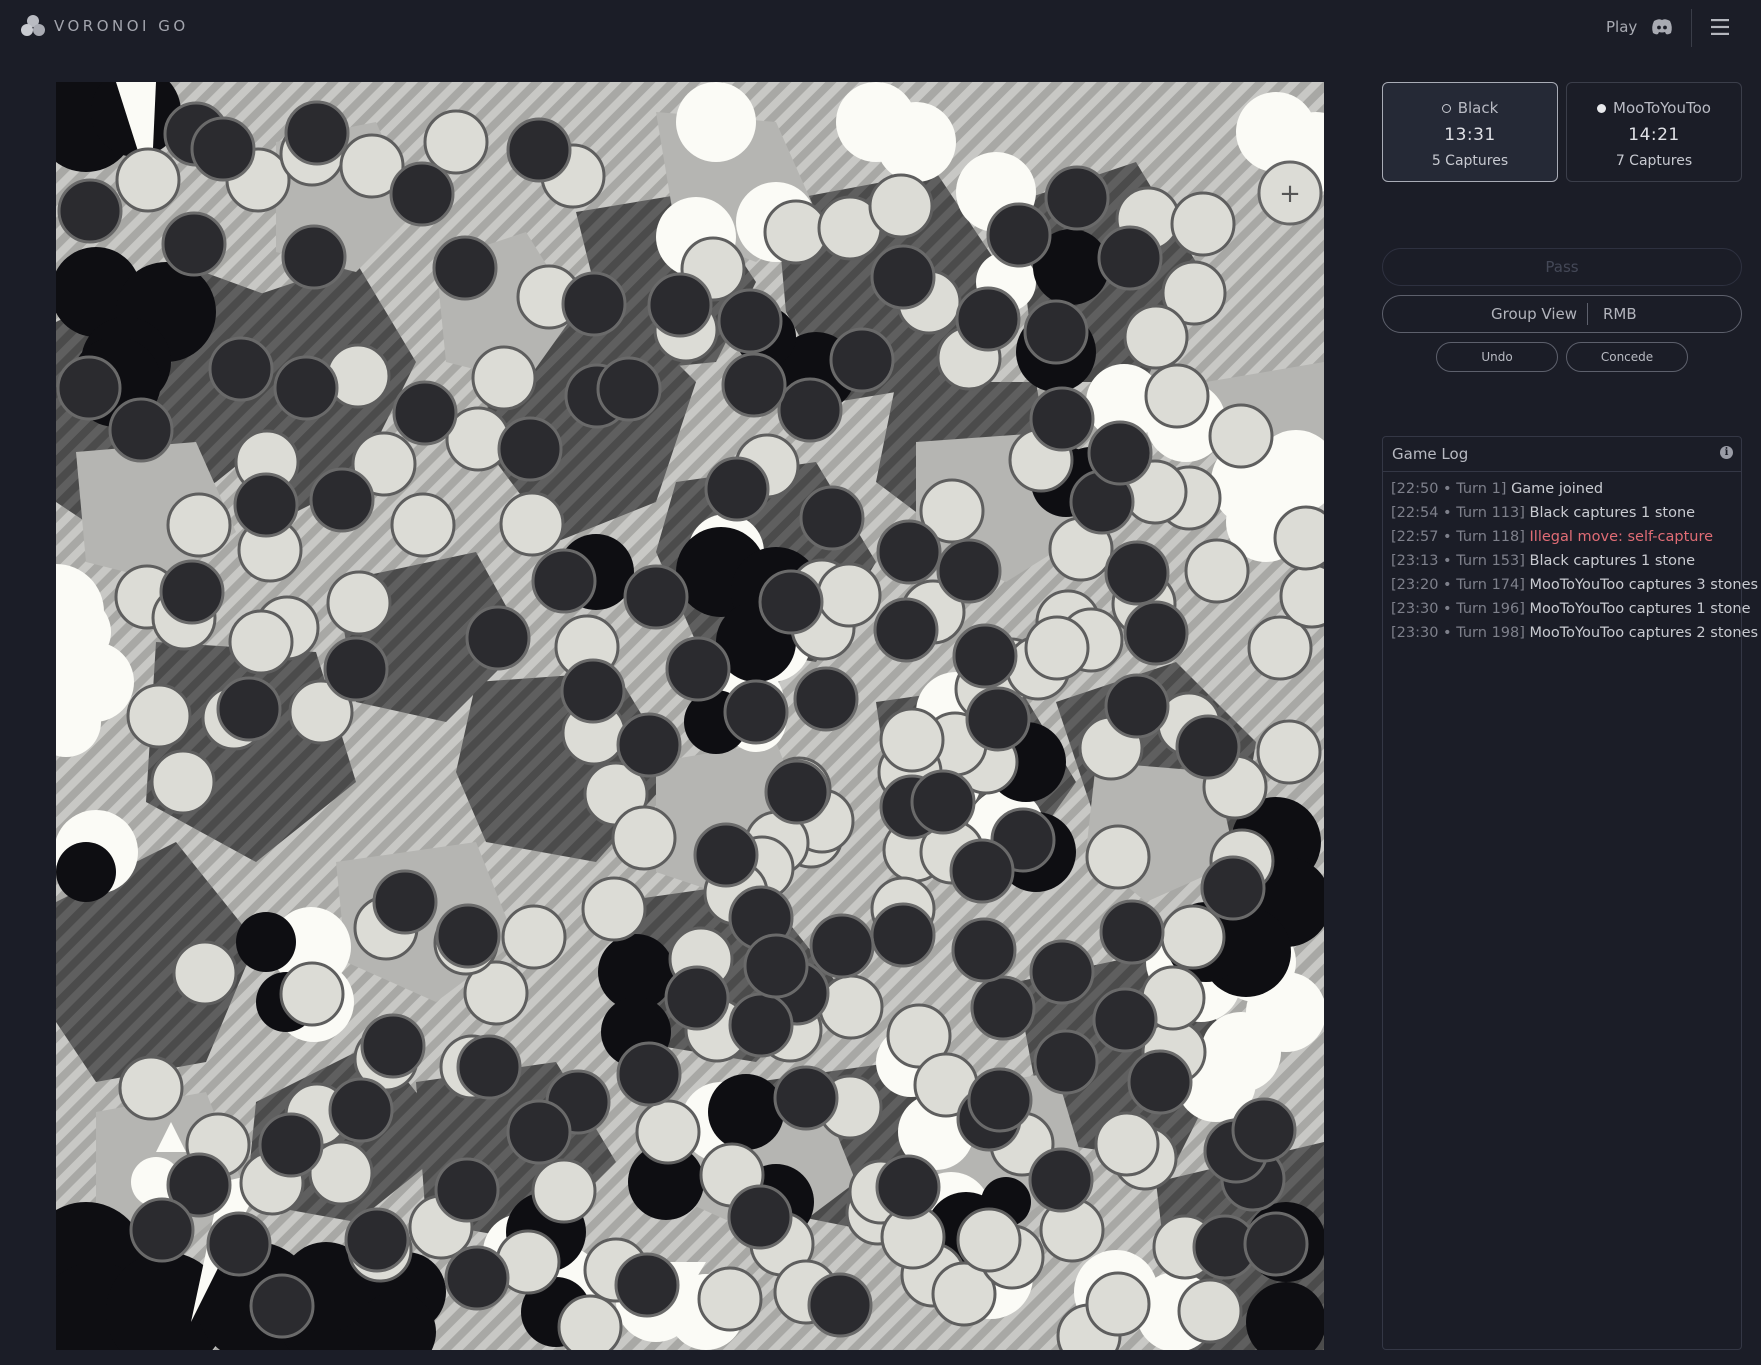 This screenshot has width=1761, height=1365. Describe the element at coordinates (104, 26) in the screenshot. I see `logo: VORONOI GO` at that location.